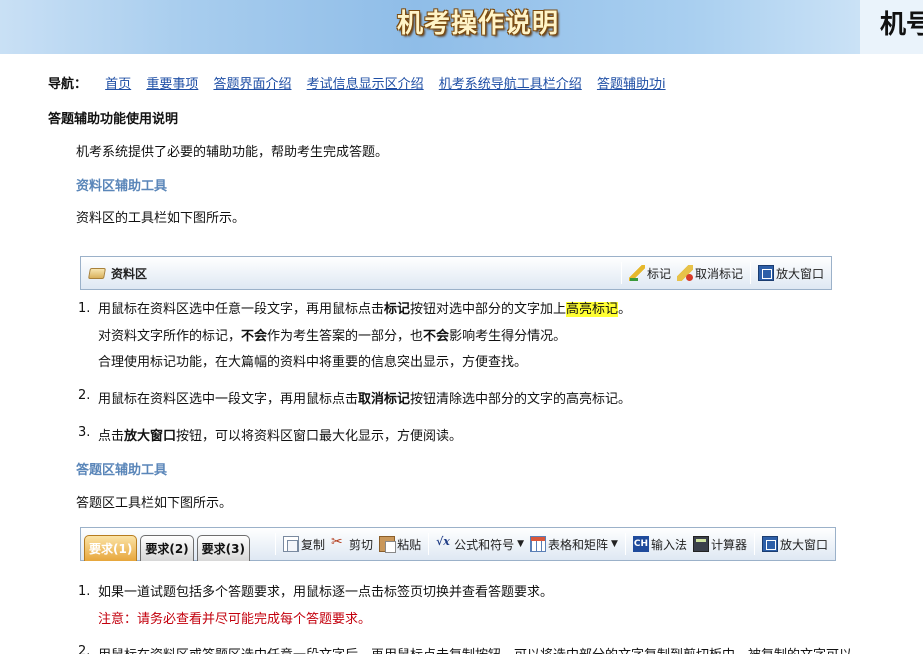 Image resolution: width=923 pixels, height=654 pixels. What do you see at coordinates (388, 544) in the screenshot?
I see `paste-icon` at bounding box center [388, 544].